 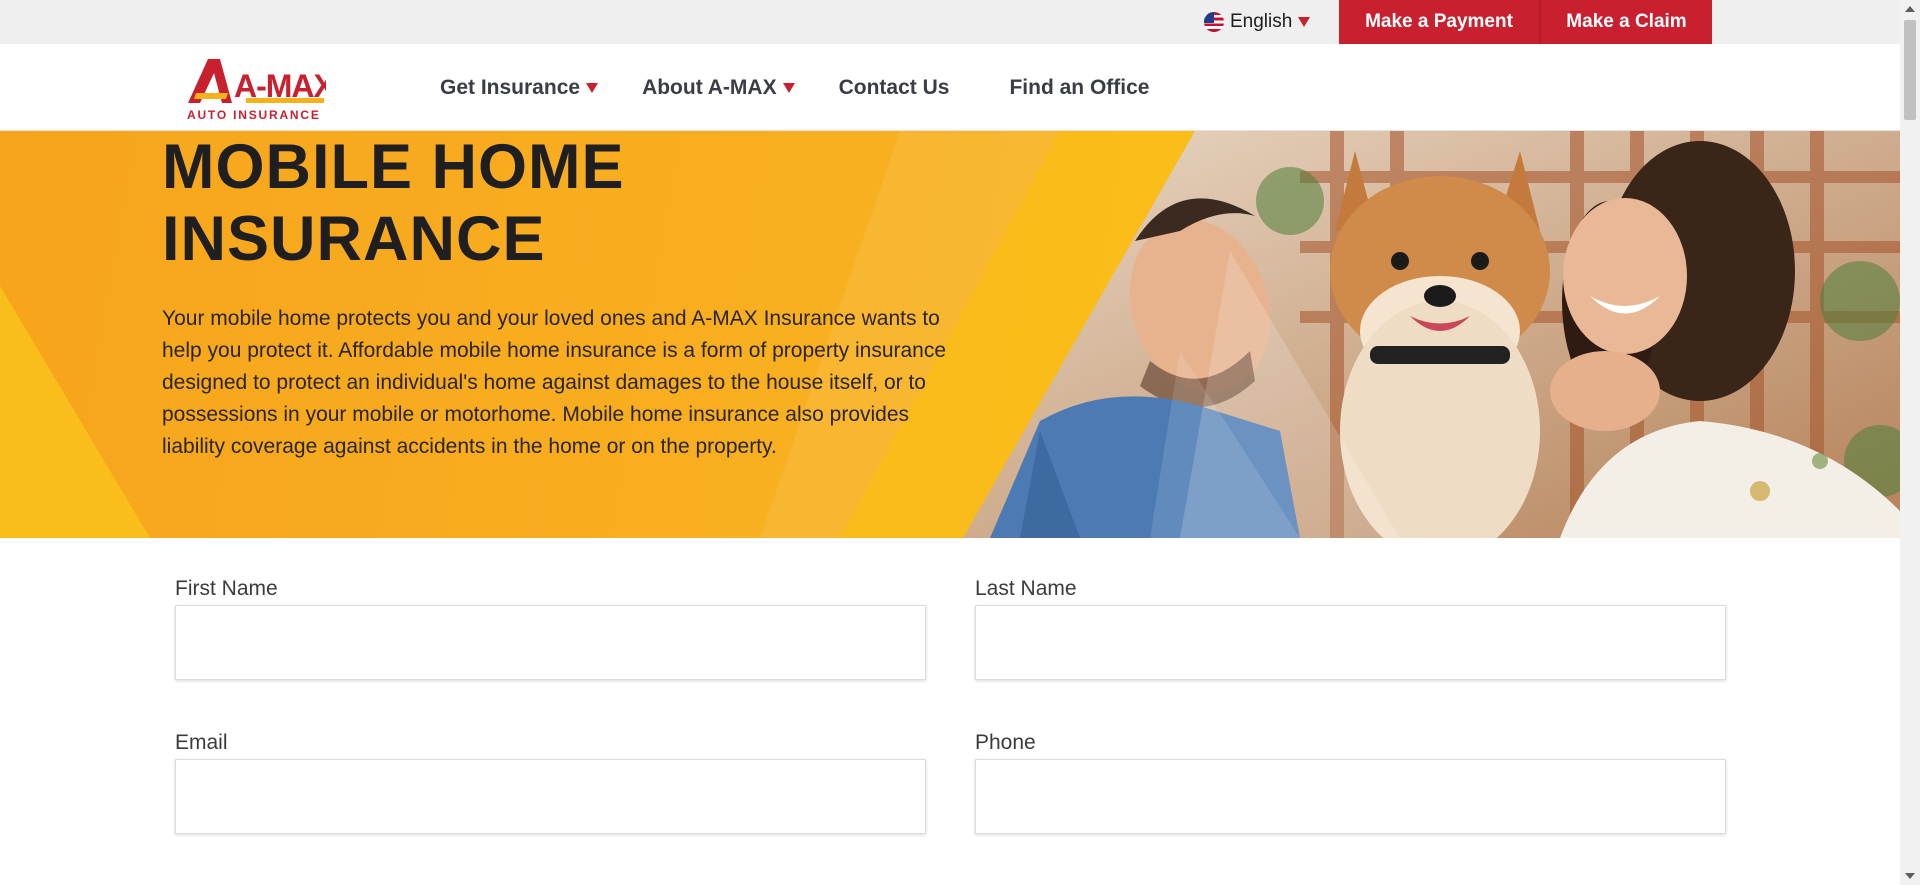 What do you see at coordinates (950, 22) in the screenshot?
I see `utility-bar: English Make a Payment Make a Claim` at bounding box center [950, 22].